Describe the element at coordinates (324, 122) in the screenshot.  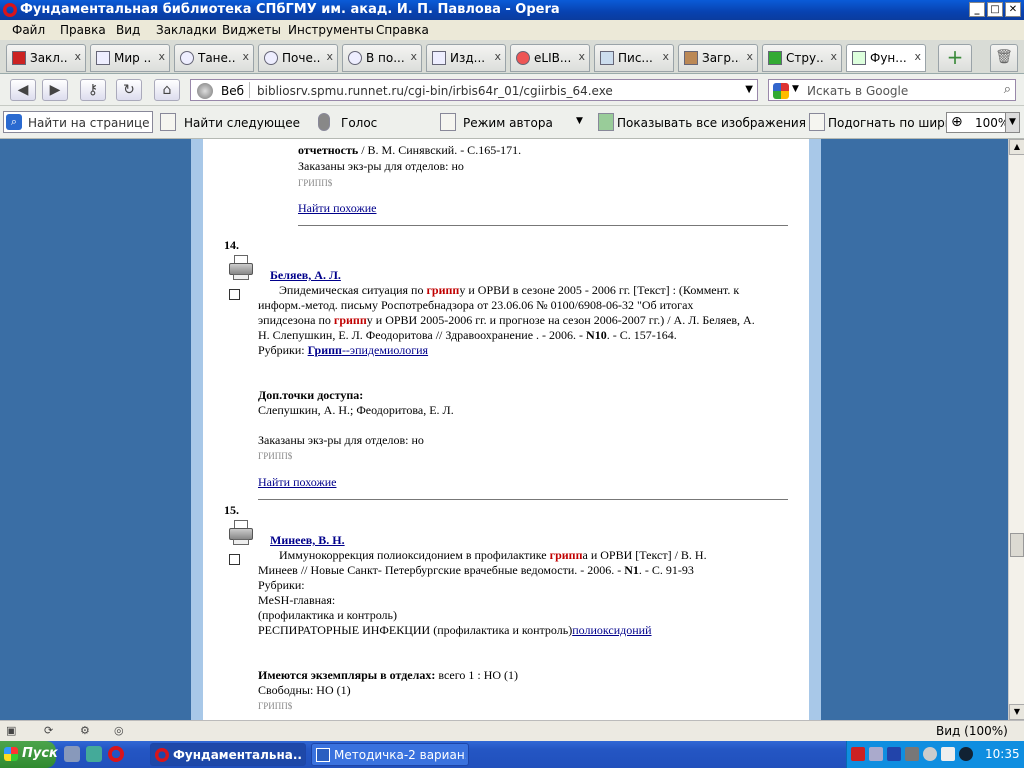
I see `microphone-icon` at that location.